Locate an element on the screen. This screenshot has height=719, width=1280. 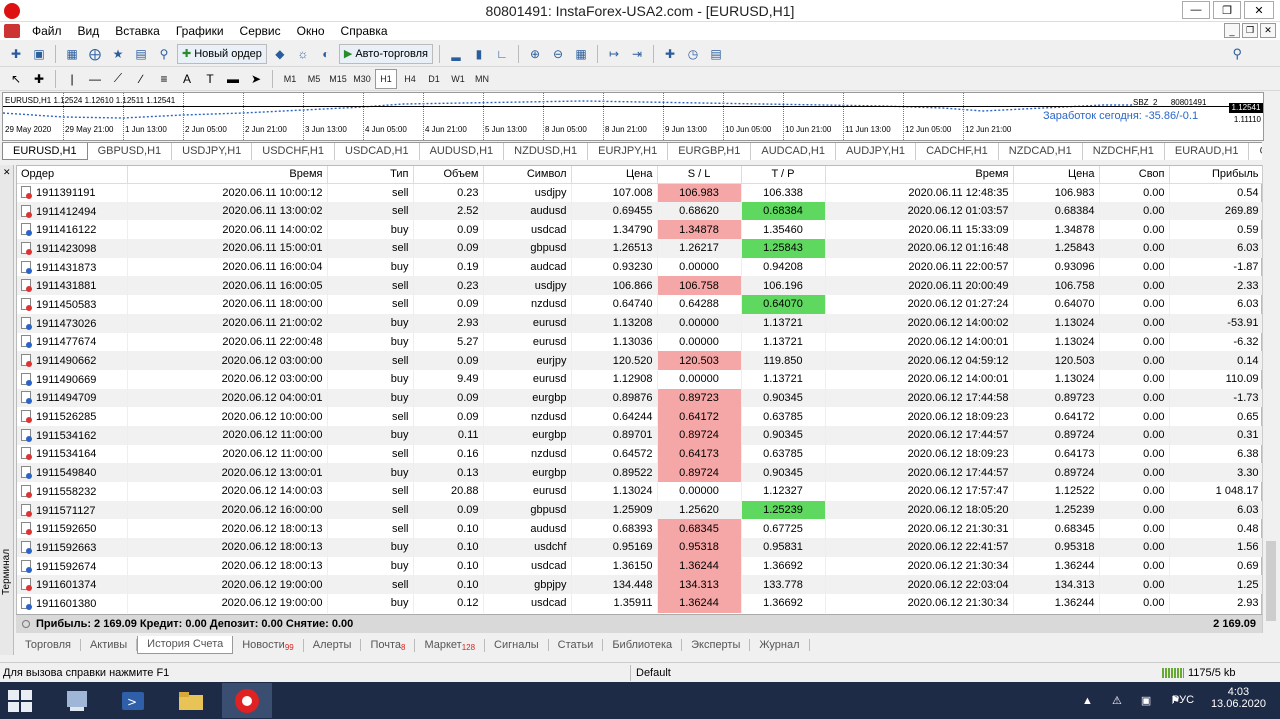
chart-tab: USDCHF,H1 is located at coordinates (293, 151).